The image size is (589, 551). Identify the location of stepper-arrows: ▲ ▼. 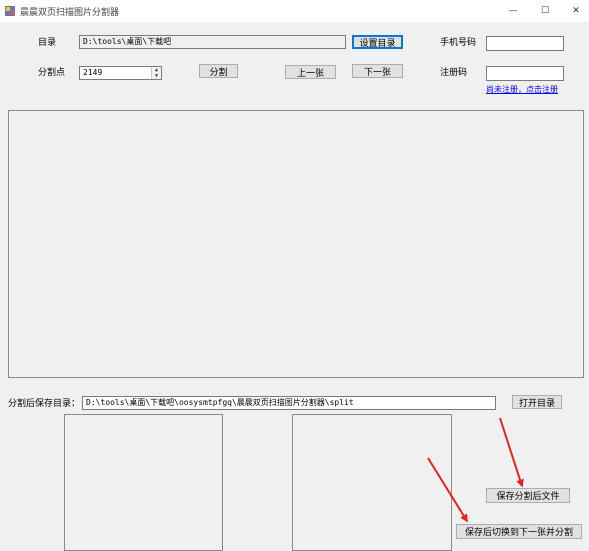
(156, 73).